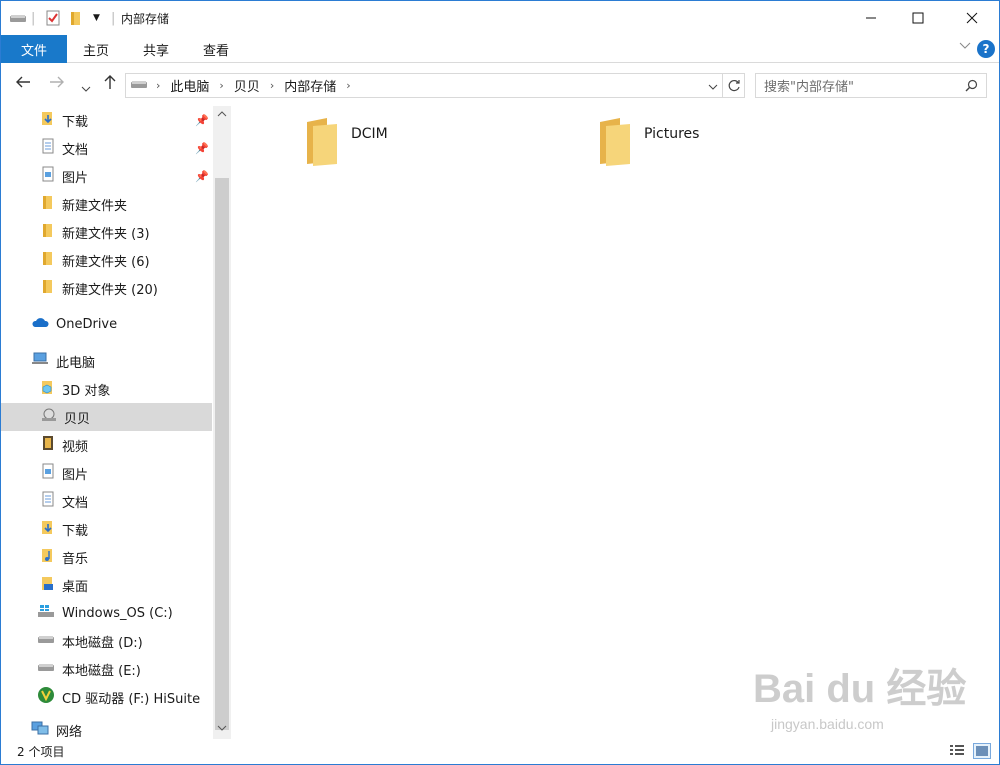 The image size is (1000, 765). Describe the element at coordinates (106, 557) in the screenshot. I see `nav-item-music: 音乐` at that location.